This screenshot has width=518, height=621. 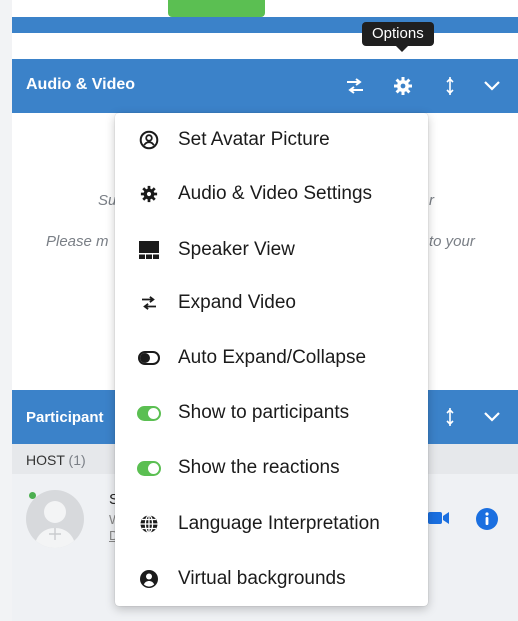 I want to click on options-tooltip: Options, so click(x=398, y=37).